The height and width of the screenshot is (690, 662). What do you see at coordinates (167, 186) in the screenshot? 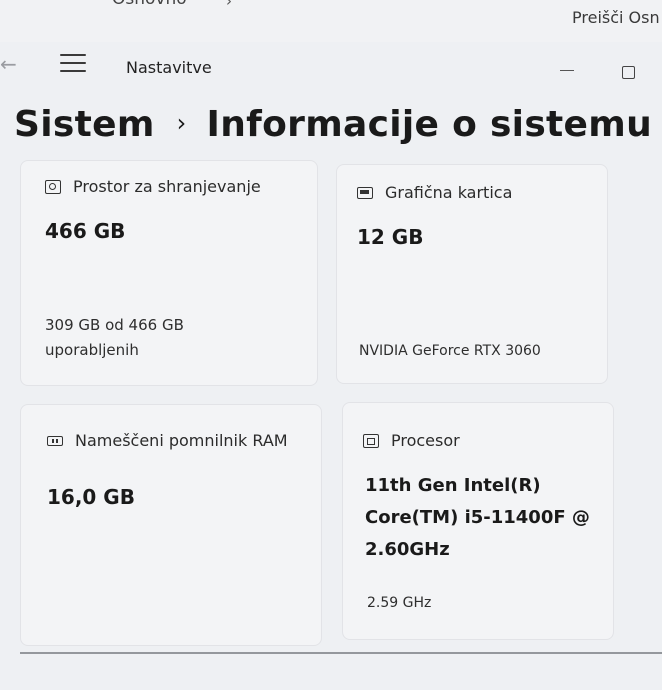
I see `storage-label: Prostor za shranjevanje` at bounding box center [167, 186].